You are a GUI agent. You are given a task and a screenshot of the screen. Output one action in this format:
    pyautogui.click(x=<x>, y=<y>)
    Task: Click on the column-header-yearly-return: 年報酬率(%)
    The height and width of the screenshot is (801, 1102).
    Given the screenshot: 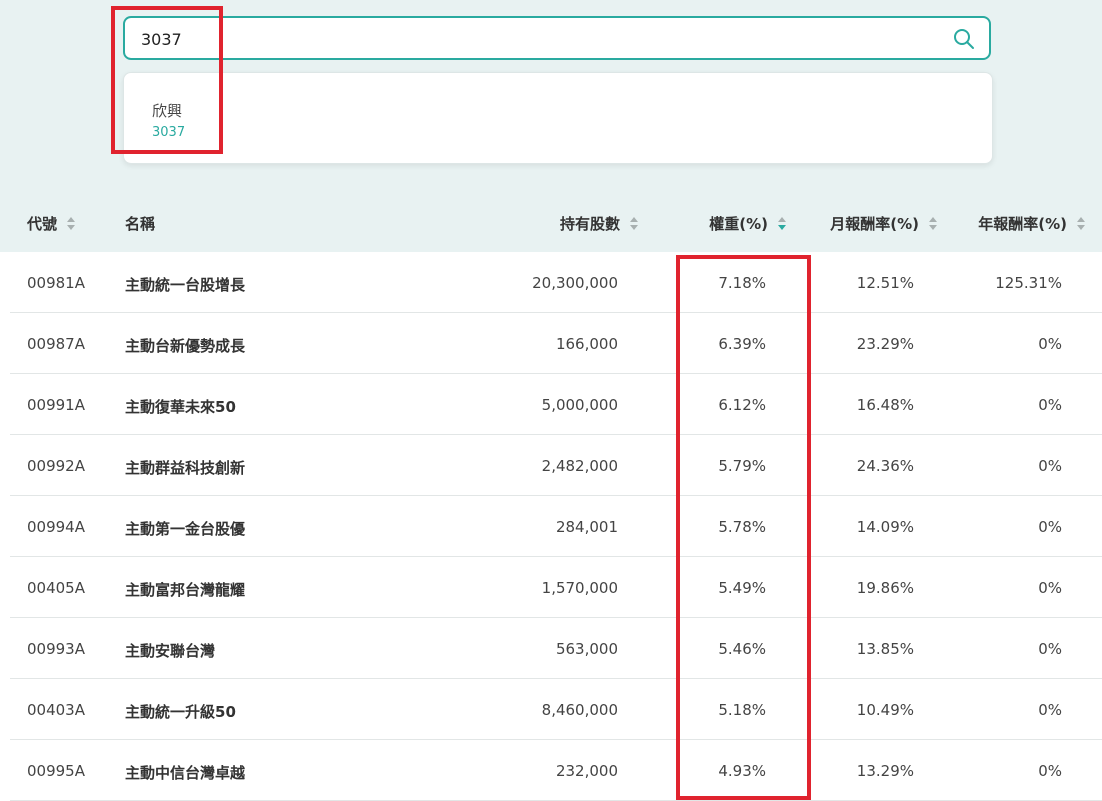 What is the action you would take?
    pyautogui.click(x=1031, y=223)
    